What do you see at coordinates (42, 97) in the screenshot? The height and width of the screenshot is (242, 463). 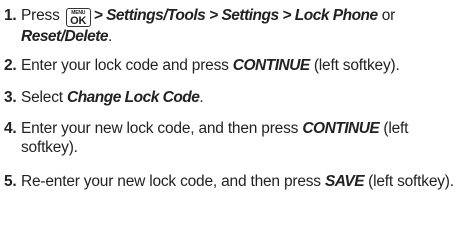 I see `step-instruction: Select` at bounding box center [42, 97].